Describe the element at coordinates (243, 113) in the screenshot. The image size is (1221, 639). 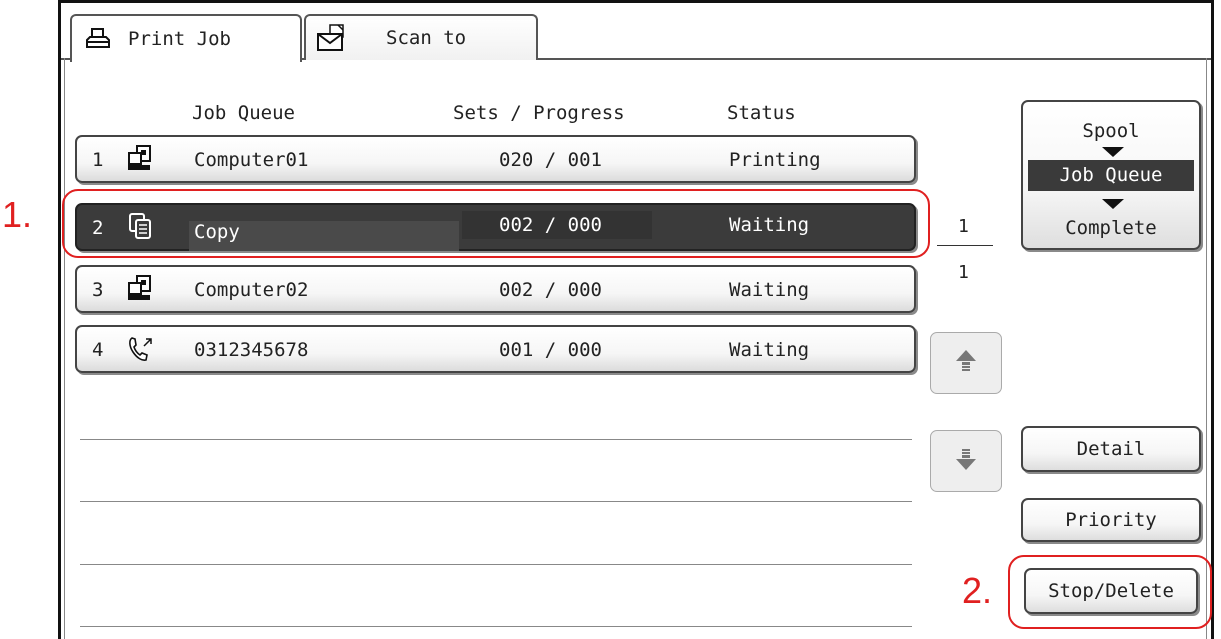
I see `column-header-job-queue: Job Queue` at that location.